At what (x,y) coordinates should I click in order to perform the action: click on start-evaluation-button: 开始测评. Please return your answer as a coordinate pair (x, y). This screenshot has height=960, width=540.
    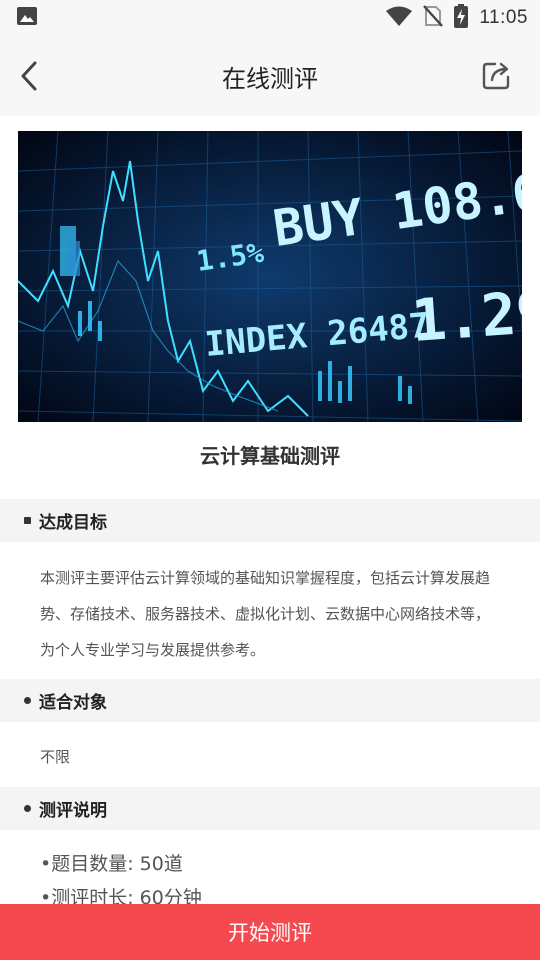
    Looking at the image, I should click on (270, 932).